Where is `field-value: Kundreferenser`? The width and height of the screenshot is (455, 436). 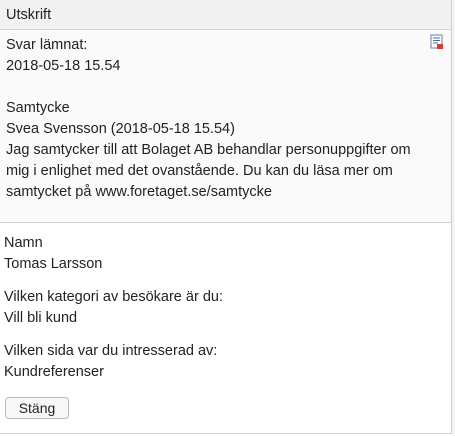
field-value: Kundreferenser is located at coordinates (54, 372).